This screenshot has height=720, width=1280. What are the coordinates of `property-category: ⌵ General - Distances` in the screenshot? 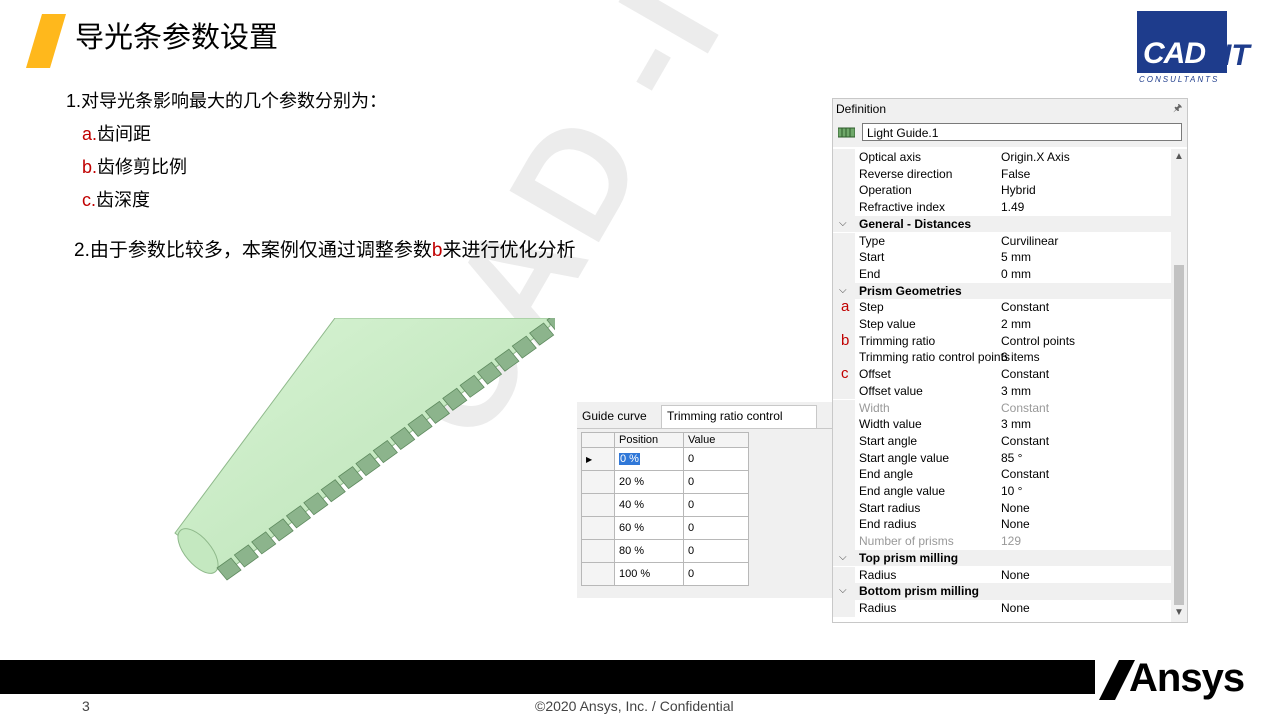 It's located at (1002, 224).